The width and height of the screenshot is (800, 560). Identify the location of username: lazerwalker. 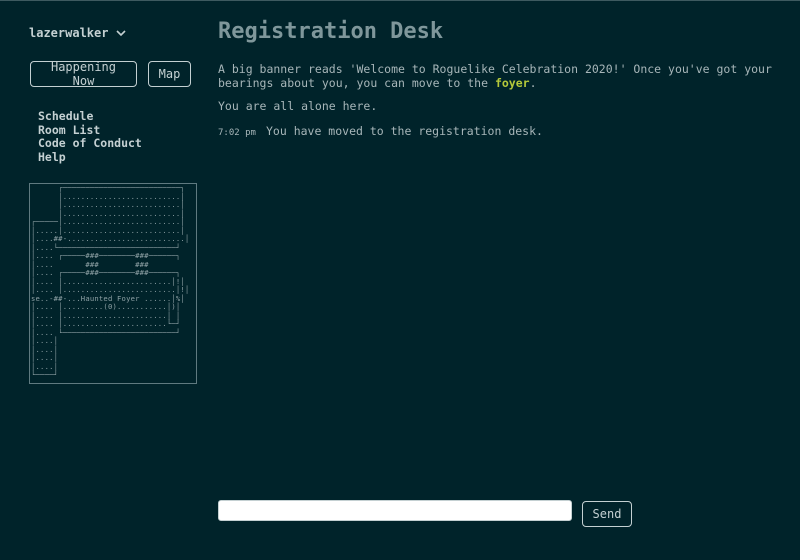
(69, 33).